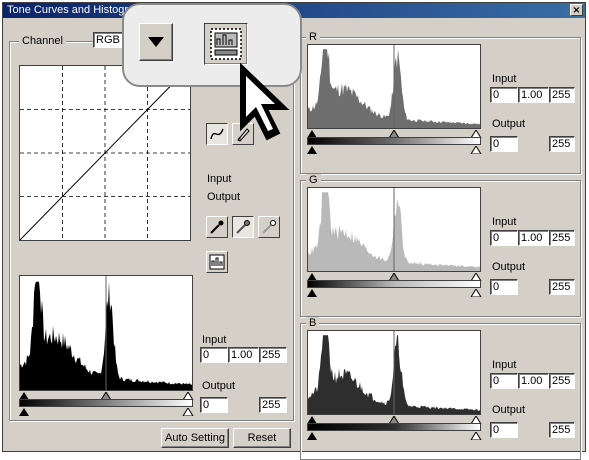  What do you see at coordinates (394, 141) in the screenshot?
I see `channel-r-output-gradient` at bounding box center [394, 141].